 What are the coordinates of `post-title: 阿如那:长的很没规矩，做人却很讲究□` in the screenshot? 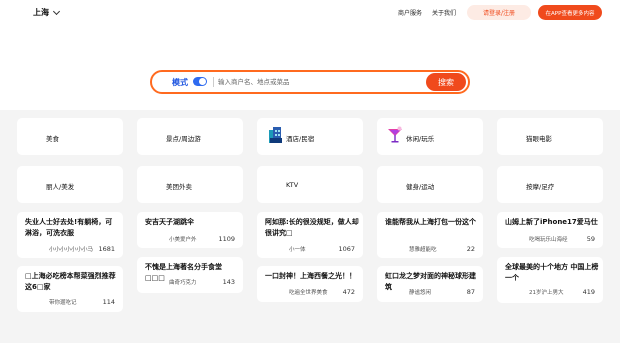 It's located at (312, 227).